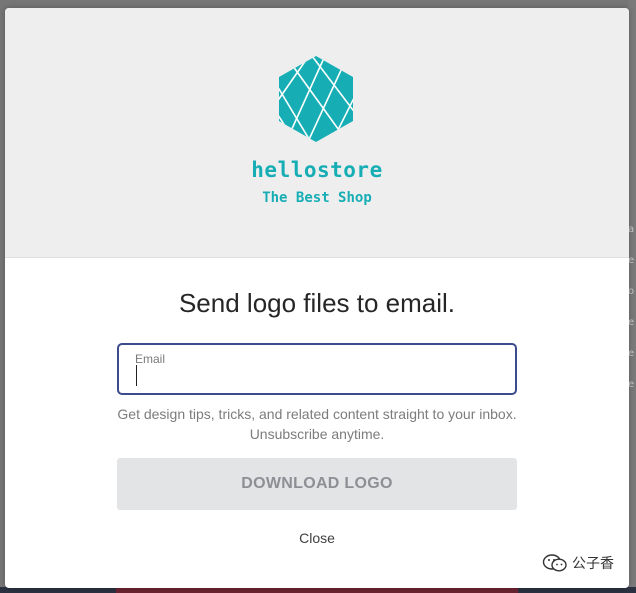 This screenshot has width=636, height=593. I want to click on email-field: Email, so click(317, 369).